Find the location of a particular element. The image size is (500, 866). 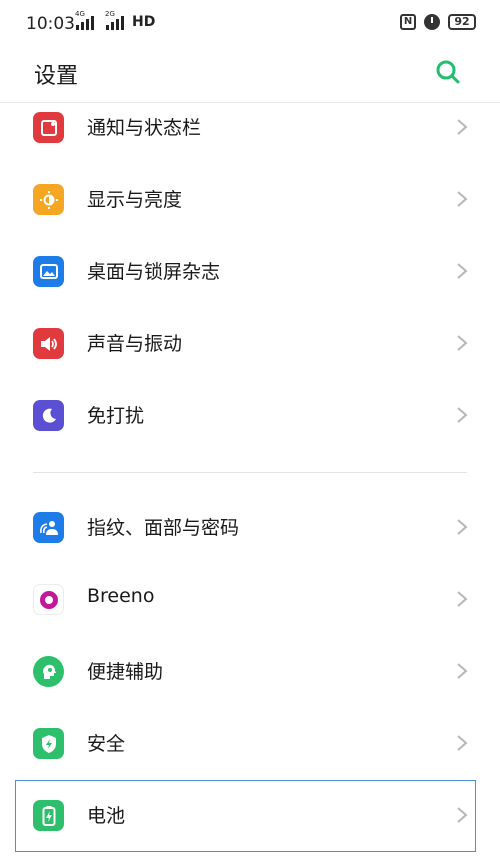

settings-item-label: 便捷辅助 is located at coordinates (125, 672).